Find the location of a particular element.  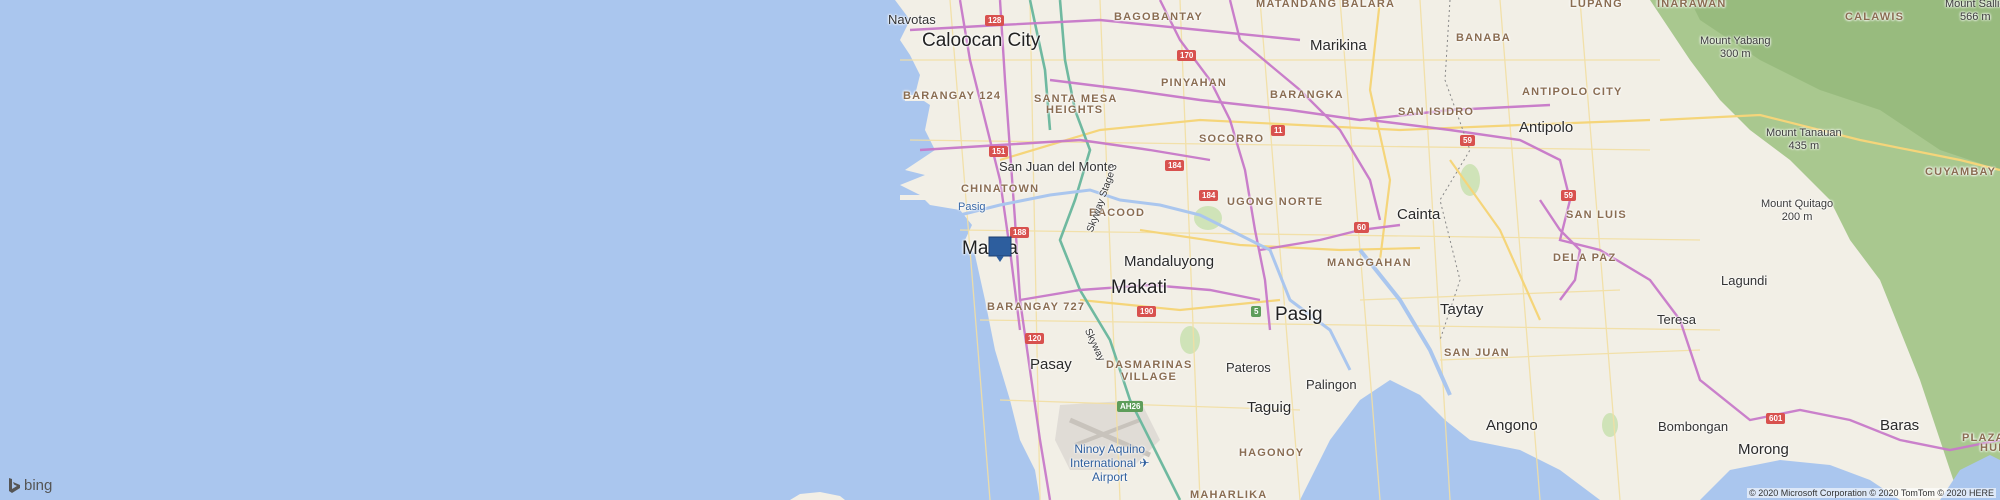

label-maharlika: MAHARLIKA is located at coordinates (1229, 494).